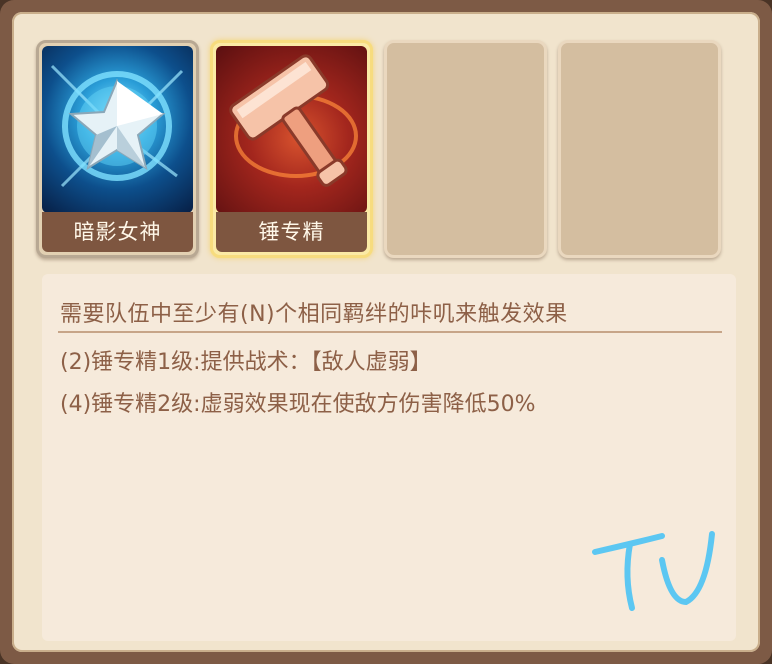  Describe the element at coordinates (293, 120) in the screenshot. I see `hammer-icon` at that location.